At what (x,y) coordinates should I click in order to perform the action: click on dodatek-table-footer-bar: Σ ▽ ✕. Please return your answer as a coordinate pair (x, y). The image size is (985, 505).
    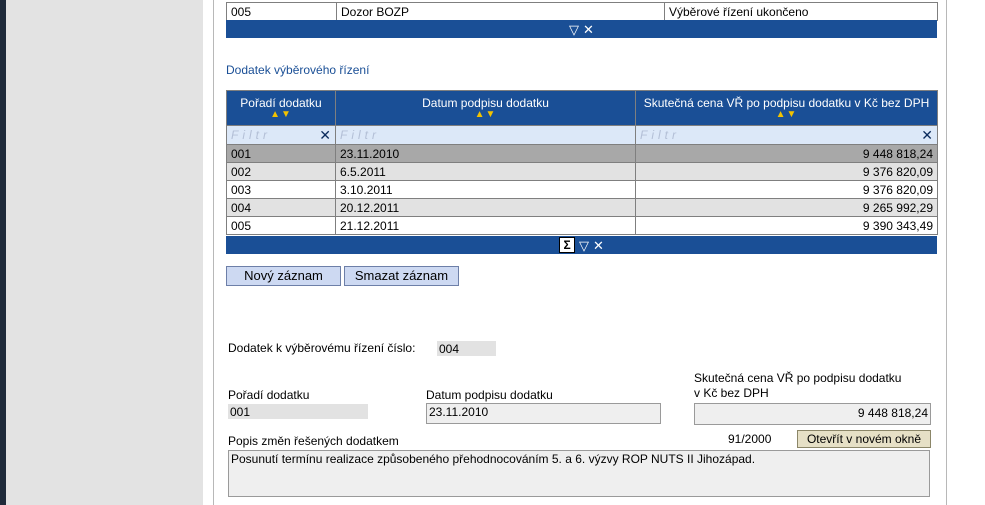
    Looking at the image, I should click on (581, 245).